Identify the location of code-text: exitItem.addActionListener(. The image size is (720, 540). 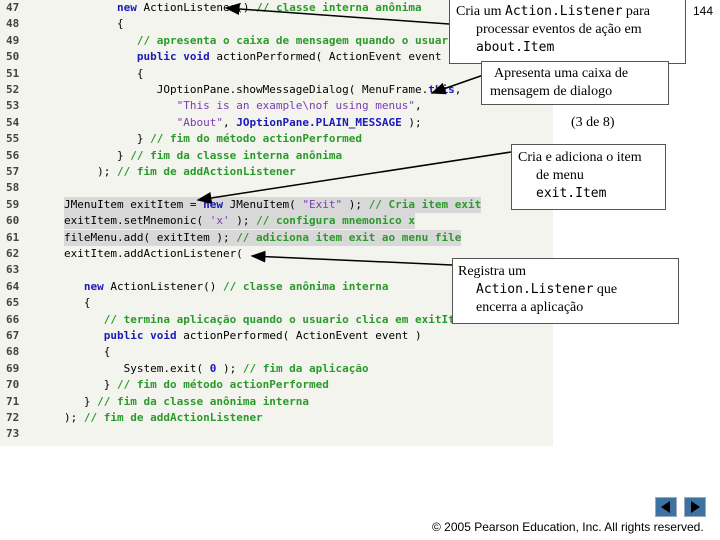
(153, 253).